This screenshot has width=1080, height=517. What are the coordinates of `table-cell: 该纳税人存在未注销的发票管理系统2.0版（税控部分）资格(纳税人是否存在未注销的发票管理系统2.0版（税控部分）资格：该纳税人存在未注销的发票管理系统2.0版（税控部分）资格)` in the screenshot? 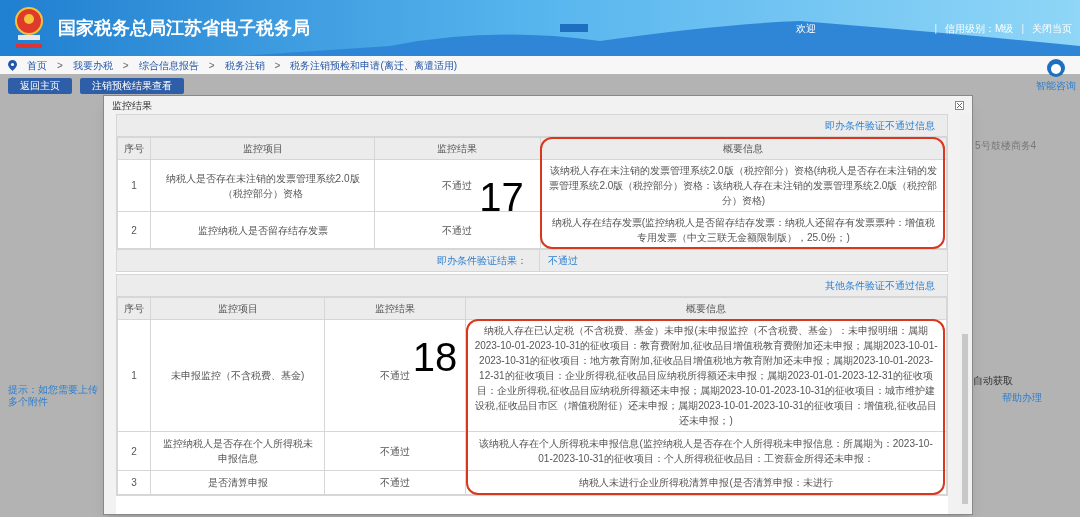 It's located at (743, 185).